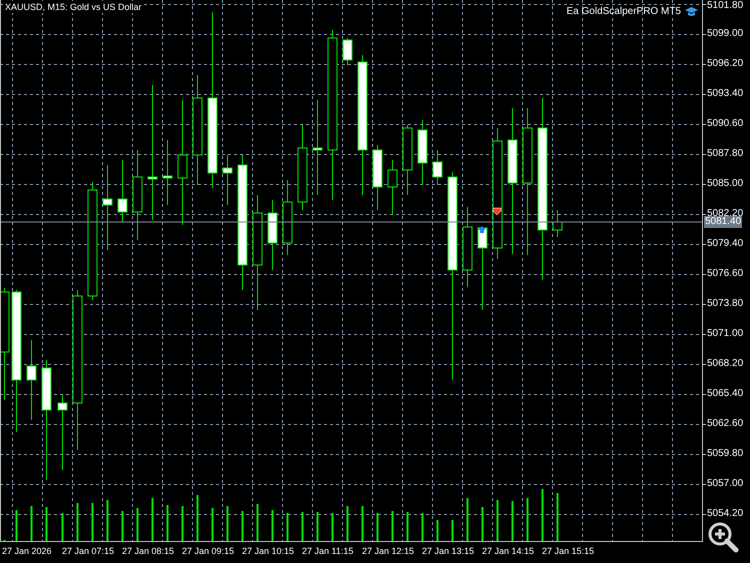 The height and width of the screenshot is (563, 750). I want to click on price-label: 5099.00, so click(725, 34).